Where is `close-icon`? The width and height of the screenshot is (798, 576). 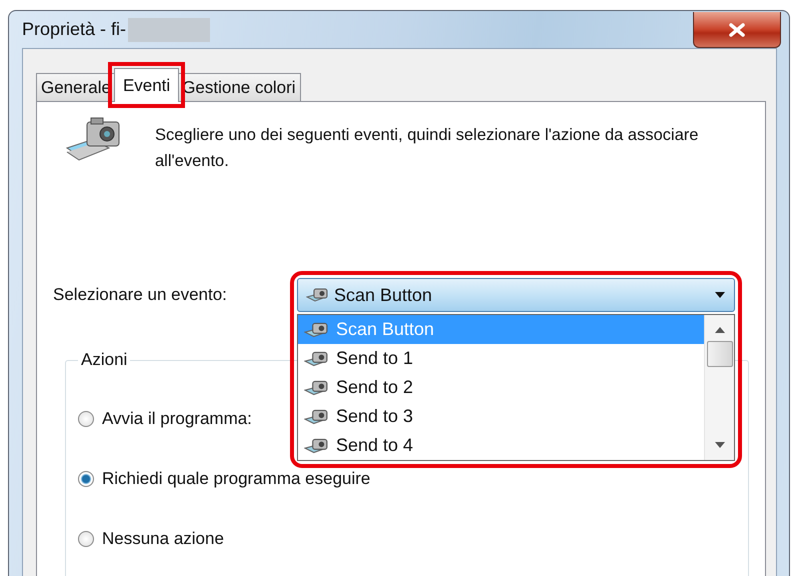 close-icon is located at coordinates (737, 29).